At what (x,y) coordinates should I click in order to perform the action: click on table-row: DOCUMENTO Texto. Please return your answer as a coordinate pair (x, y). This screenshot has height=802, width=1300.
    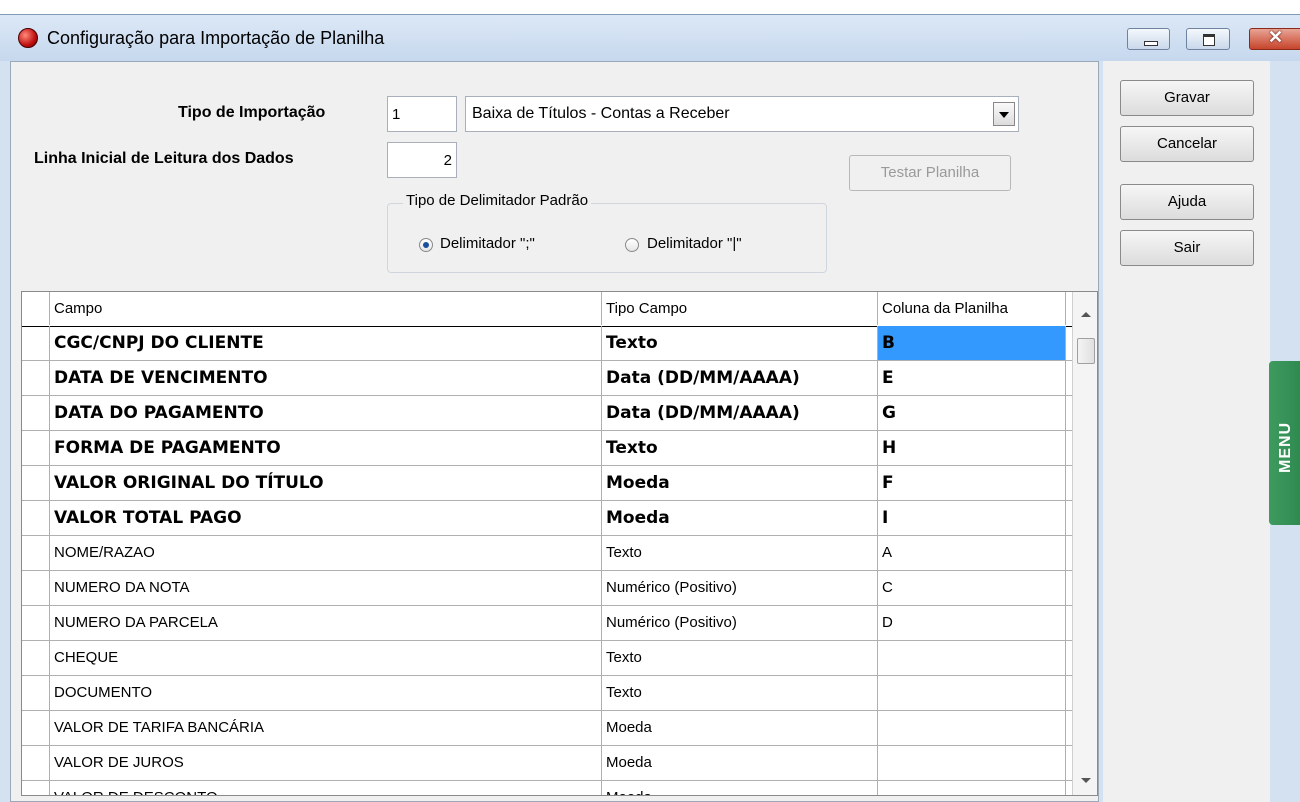
    Looking at the image, I should click on (551, 693).